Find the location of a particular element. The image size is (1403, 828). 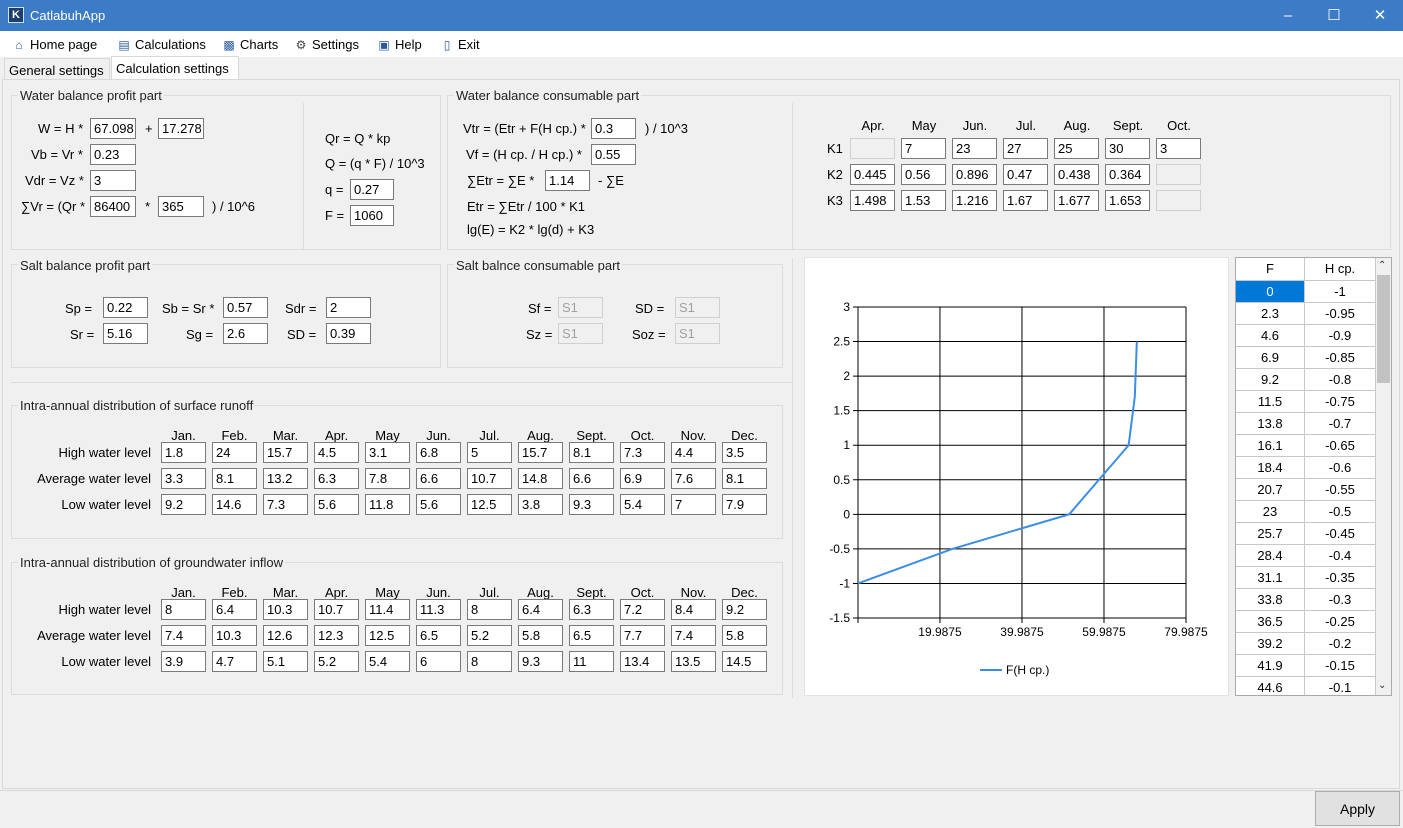

sz-input: S1 is located at coordinates (580, 333).